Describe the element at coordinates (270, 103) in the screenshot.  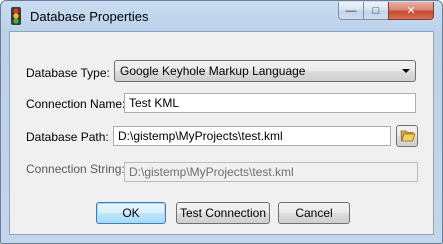
I see `connection-name-input: Test KML` at that location.